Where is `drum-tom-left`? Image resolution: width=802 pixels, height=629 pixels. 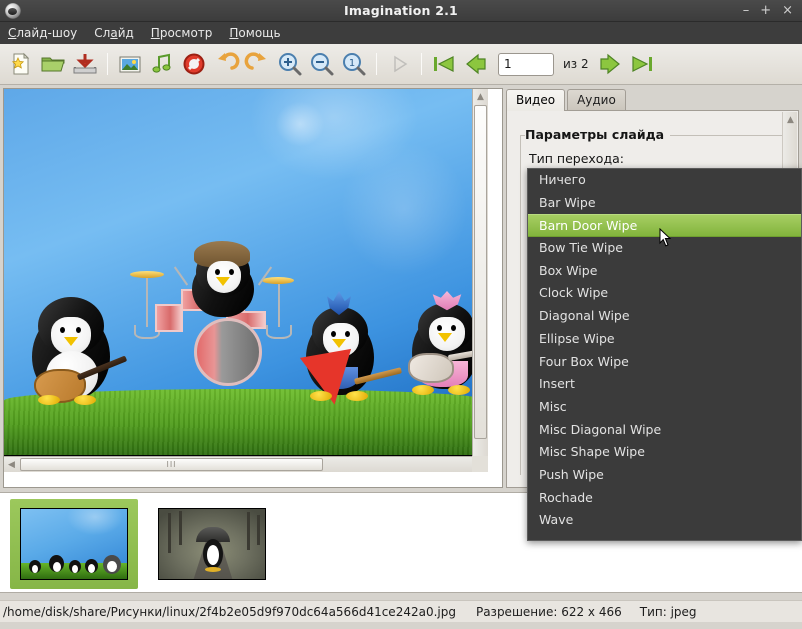 drum-tom-left is located at coordinates (169, 318).